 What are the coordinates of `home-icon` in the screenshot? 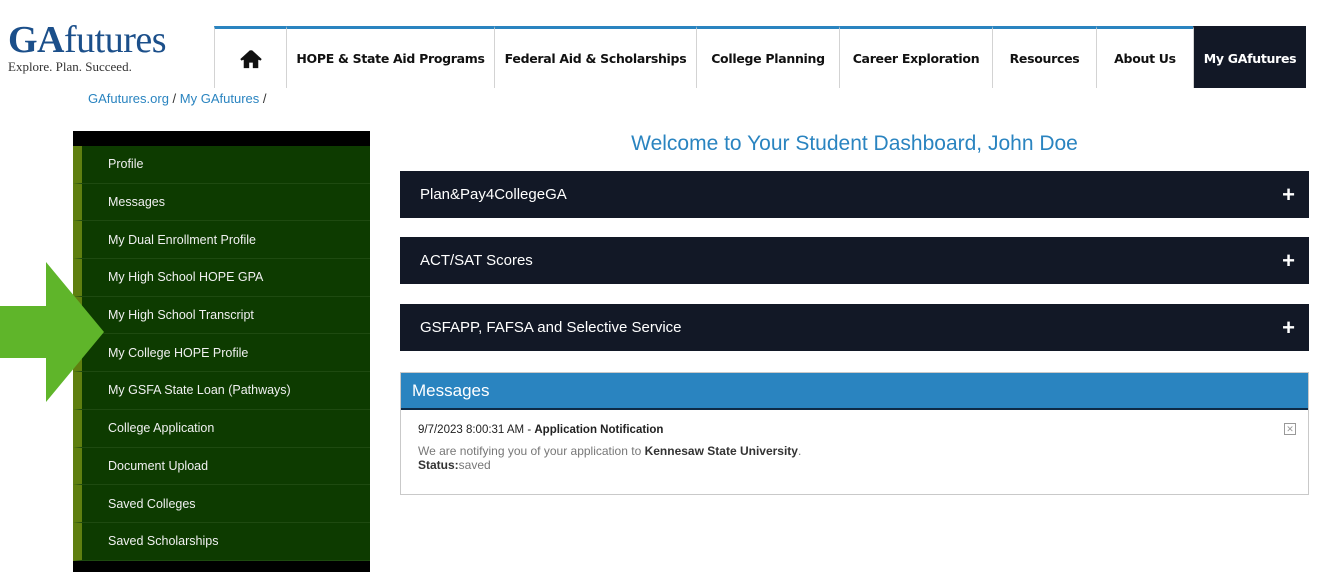 It's located at (250, 58).